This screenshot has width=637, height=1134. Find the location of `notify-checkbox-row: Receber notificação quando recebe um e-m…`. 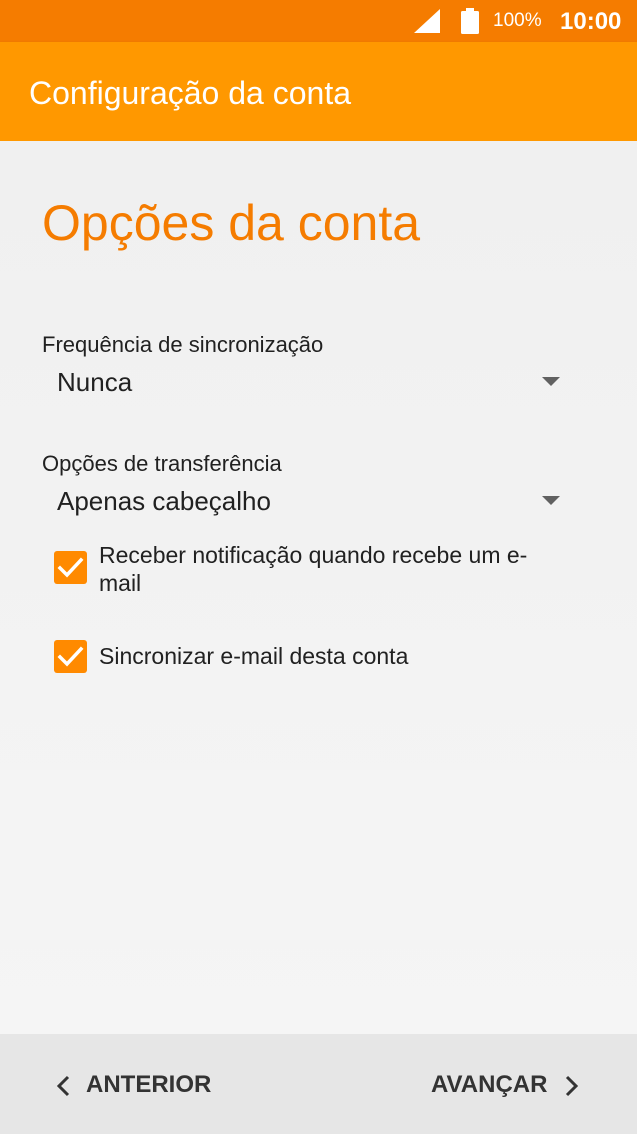

notify-checkbox-row: Receber notificação quando recebe um e-m… is located at coordinates (314, 574).